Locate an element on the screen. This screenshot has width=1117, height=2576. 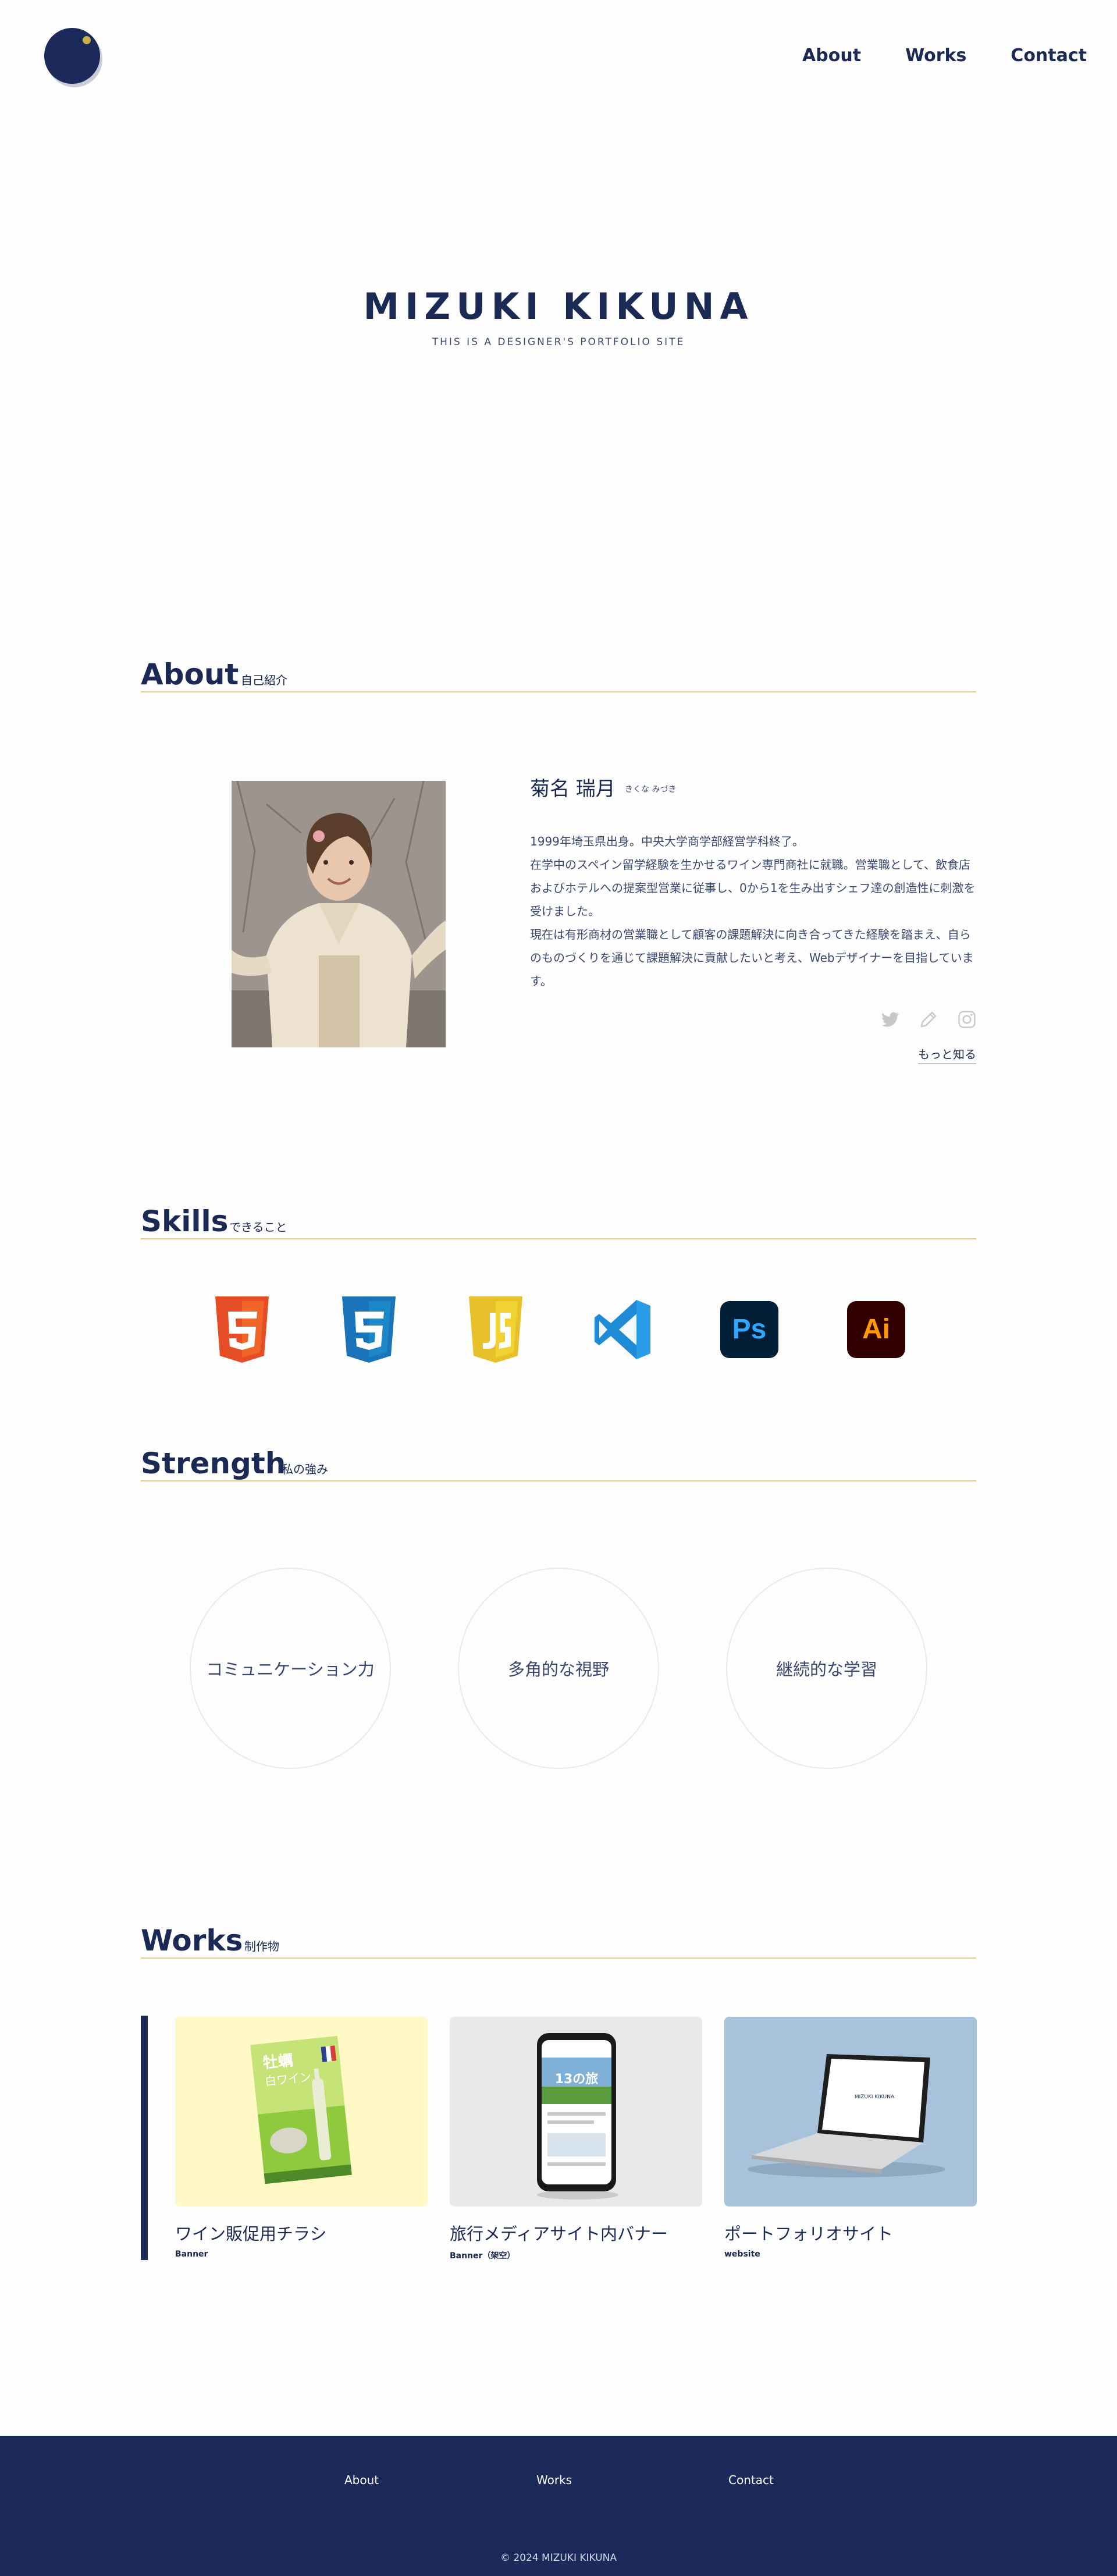
work-title: 旅行メディアサイト内バナー is located at coordinates (559, 2234).